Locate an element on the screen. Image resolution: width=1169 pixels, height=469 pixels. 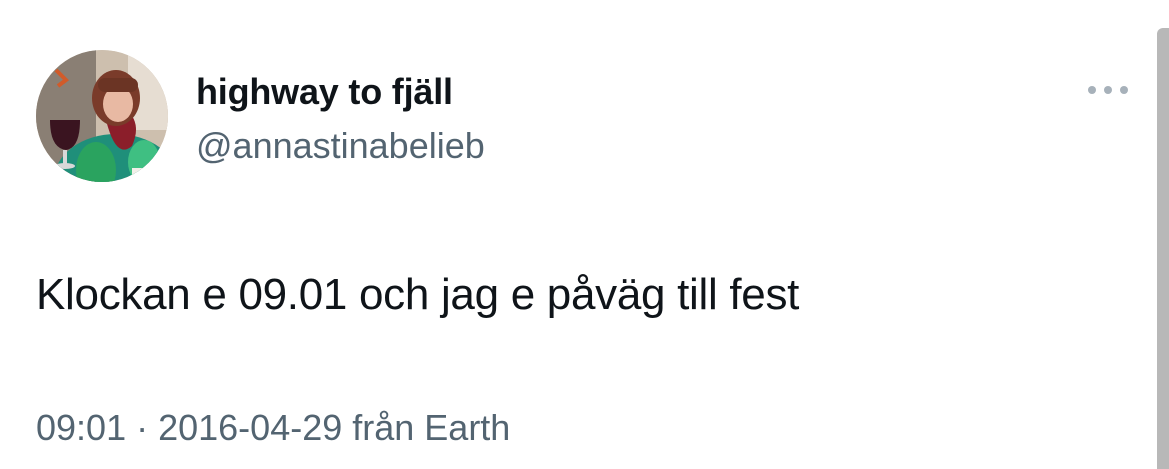
profile-photo-icon is located at coordinates (102, 116).